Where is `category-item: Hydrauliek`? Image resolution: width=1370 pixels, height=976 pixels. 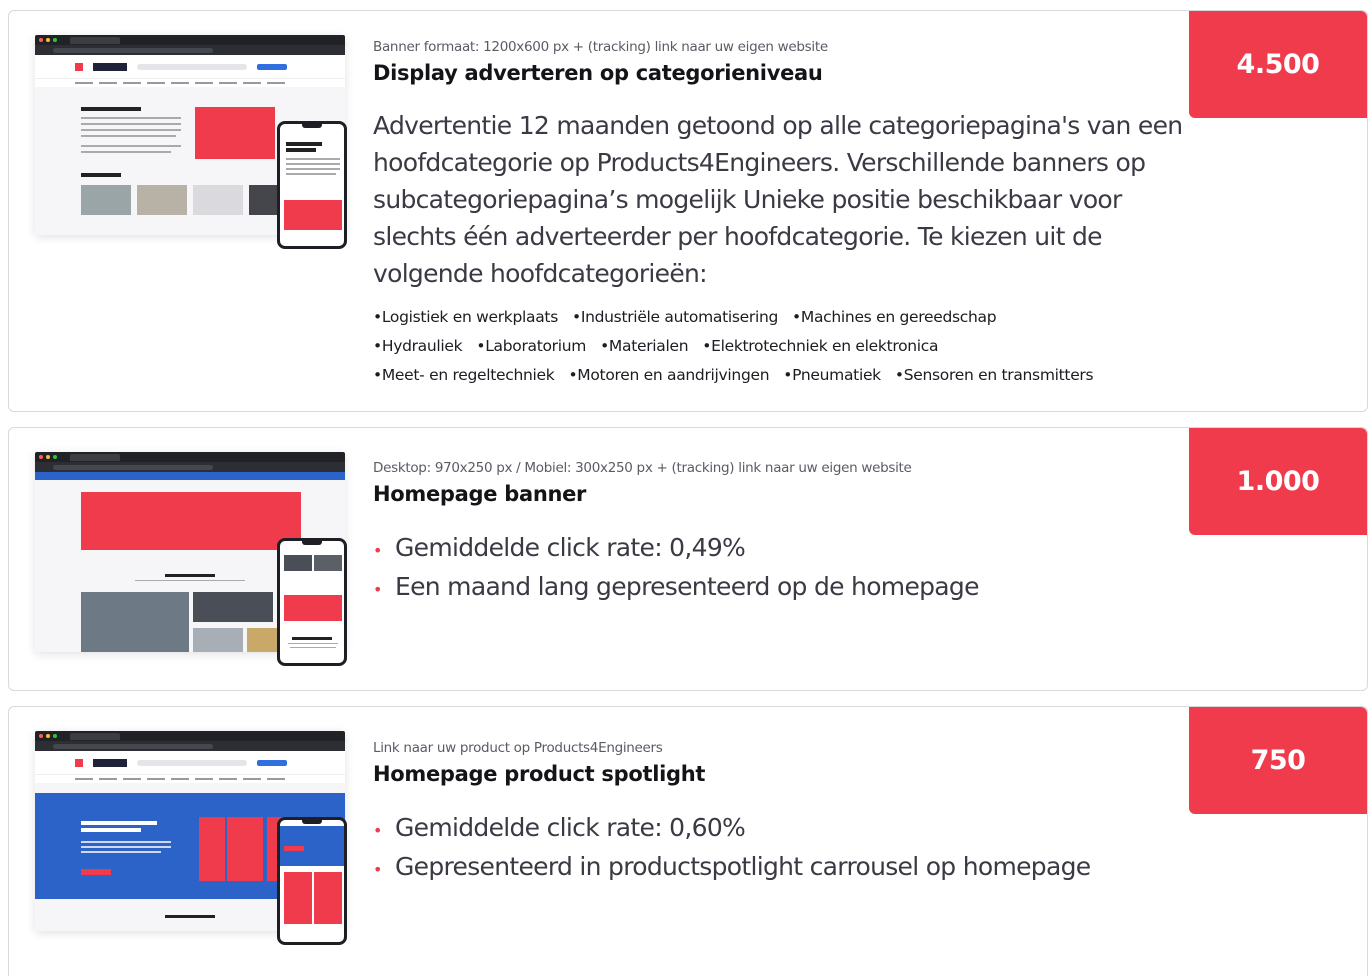 category-item: Hydrauliek is located at coordinates (418, 346).